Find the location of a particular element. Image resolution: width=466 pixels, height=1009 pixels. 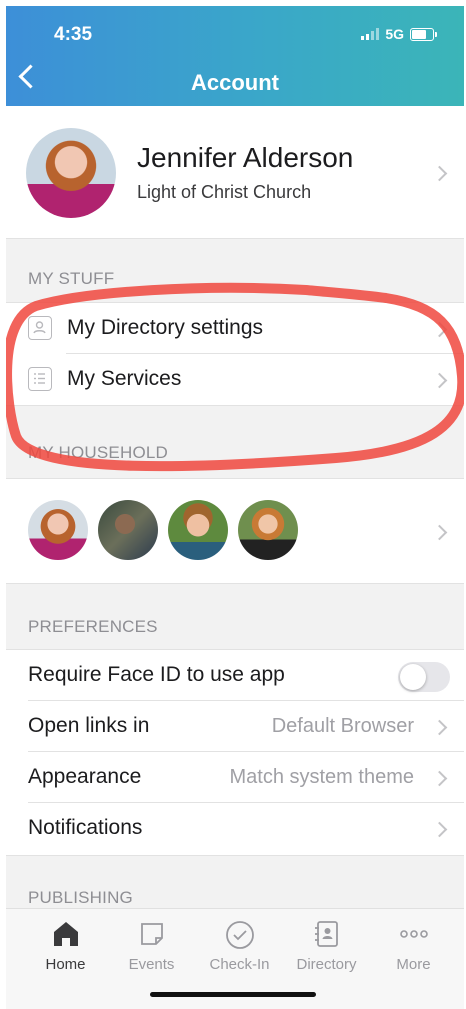

my-directory-settings-row: My Directory settings is located at coordinates (235, 328).